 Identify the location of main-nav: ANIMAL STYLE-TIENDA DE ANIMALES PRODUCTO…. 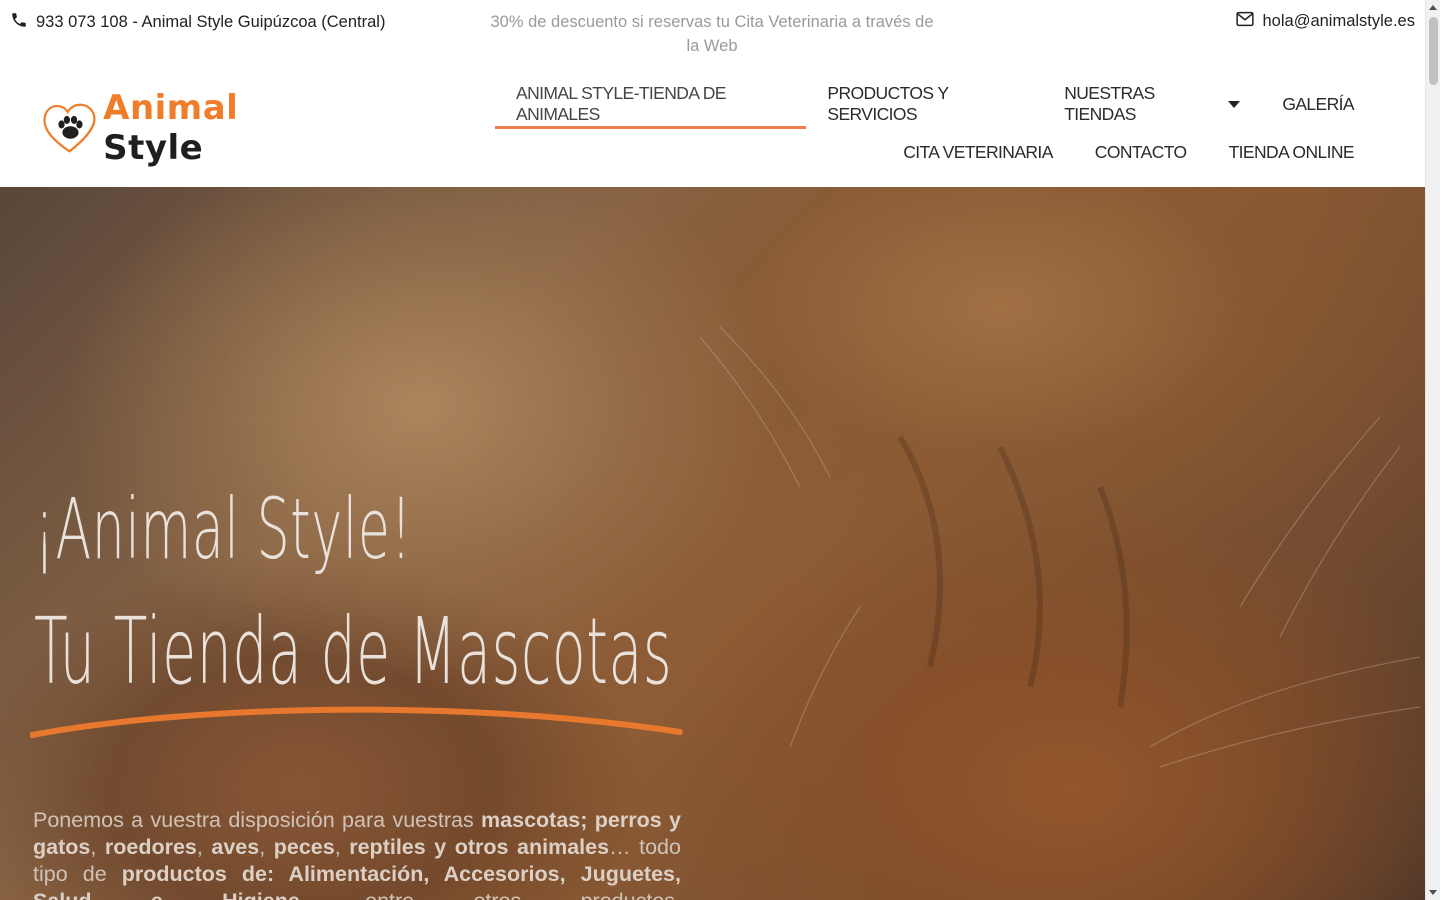
(935, 128).